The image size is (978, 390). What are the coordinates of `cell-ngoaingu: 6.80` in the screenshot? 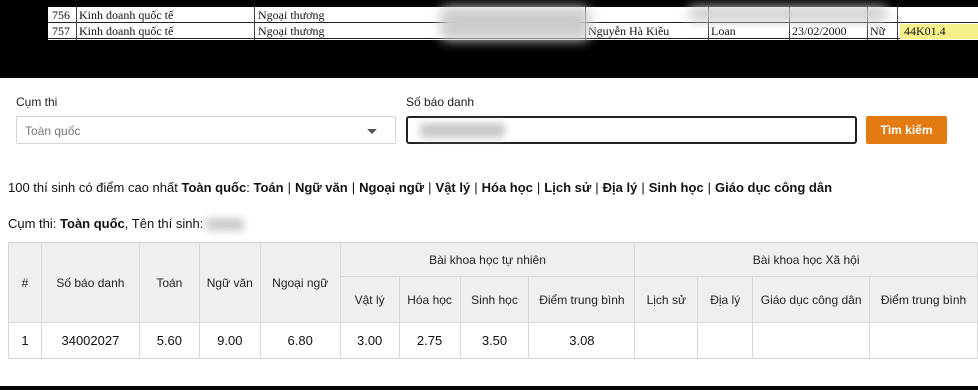 It's located at (300, 340).